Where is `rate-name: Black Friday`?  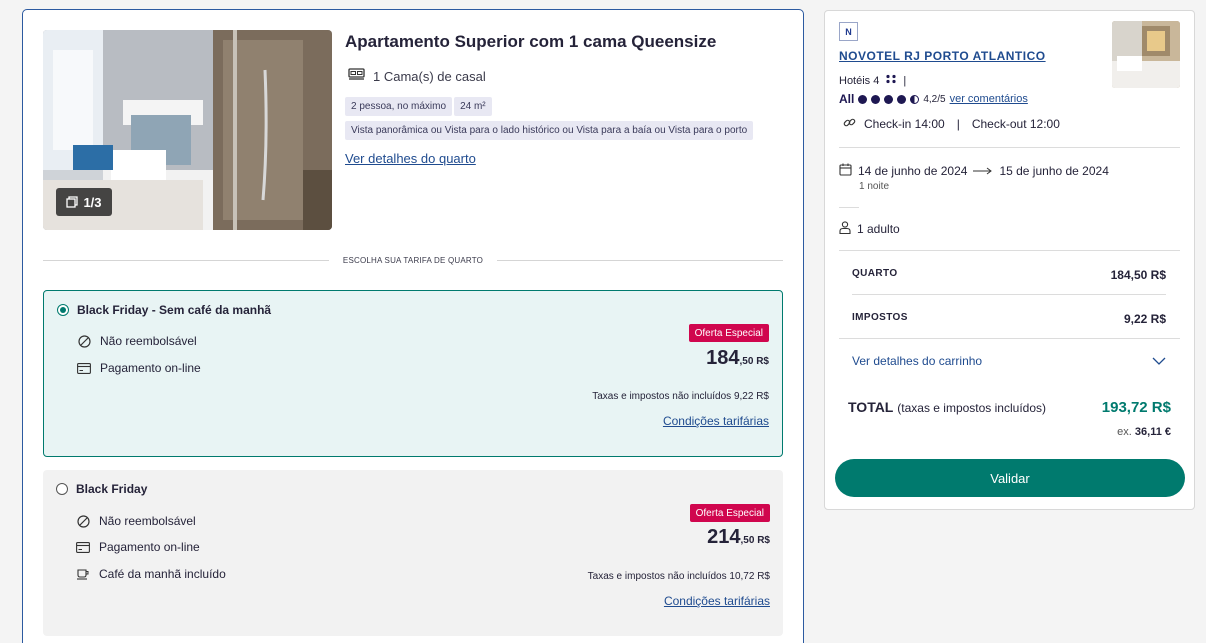
rate-name: Black Friday is located at coordinates (112, 489).